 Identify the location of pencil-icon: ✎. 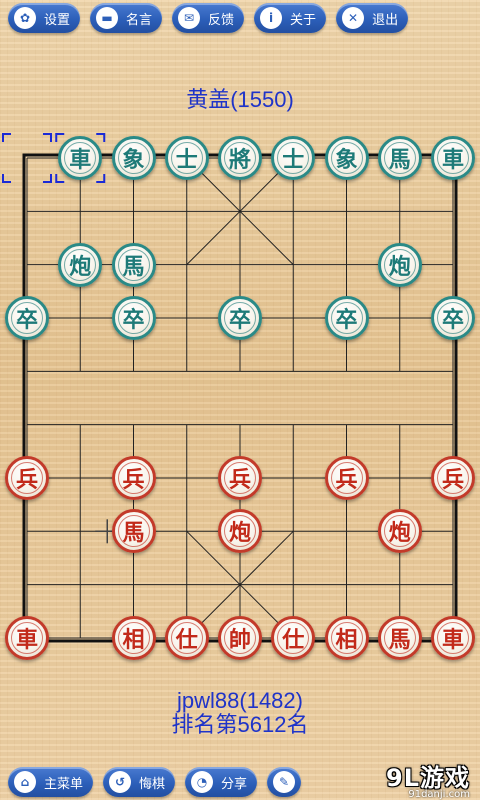
(284, 782).